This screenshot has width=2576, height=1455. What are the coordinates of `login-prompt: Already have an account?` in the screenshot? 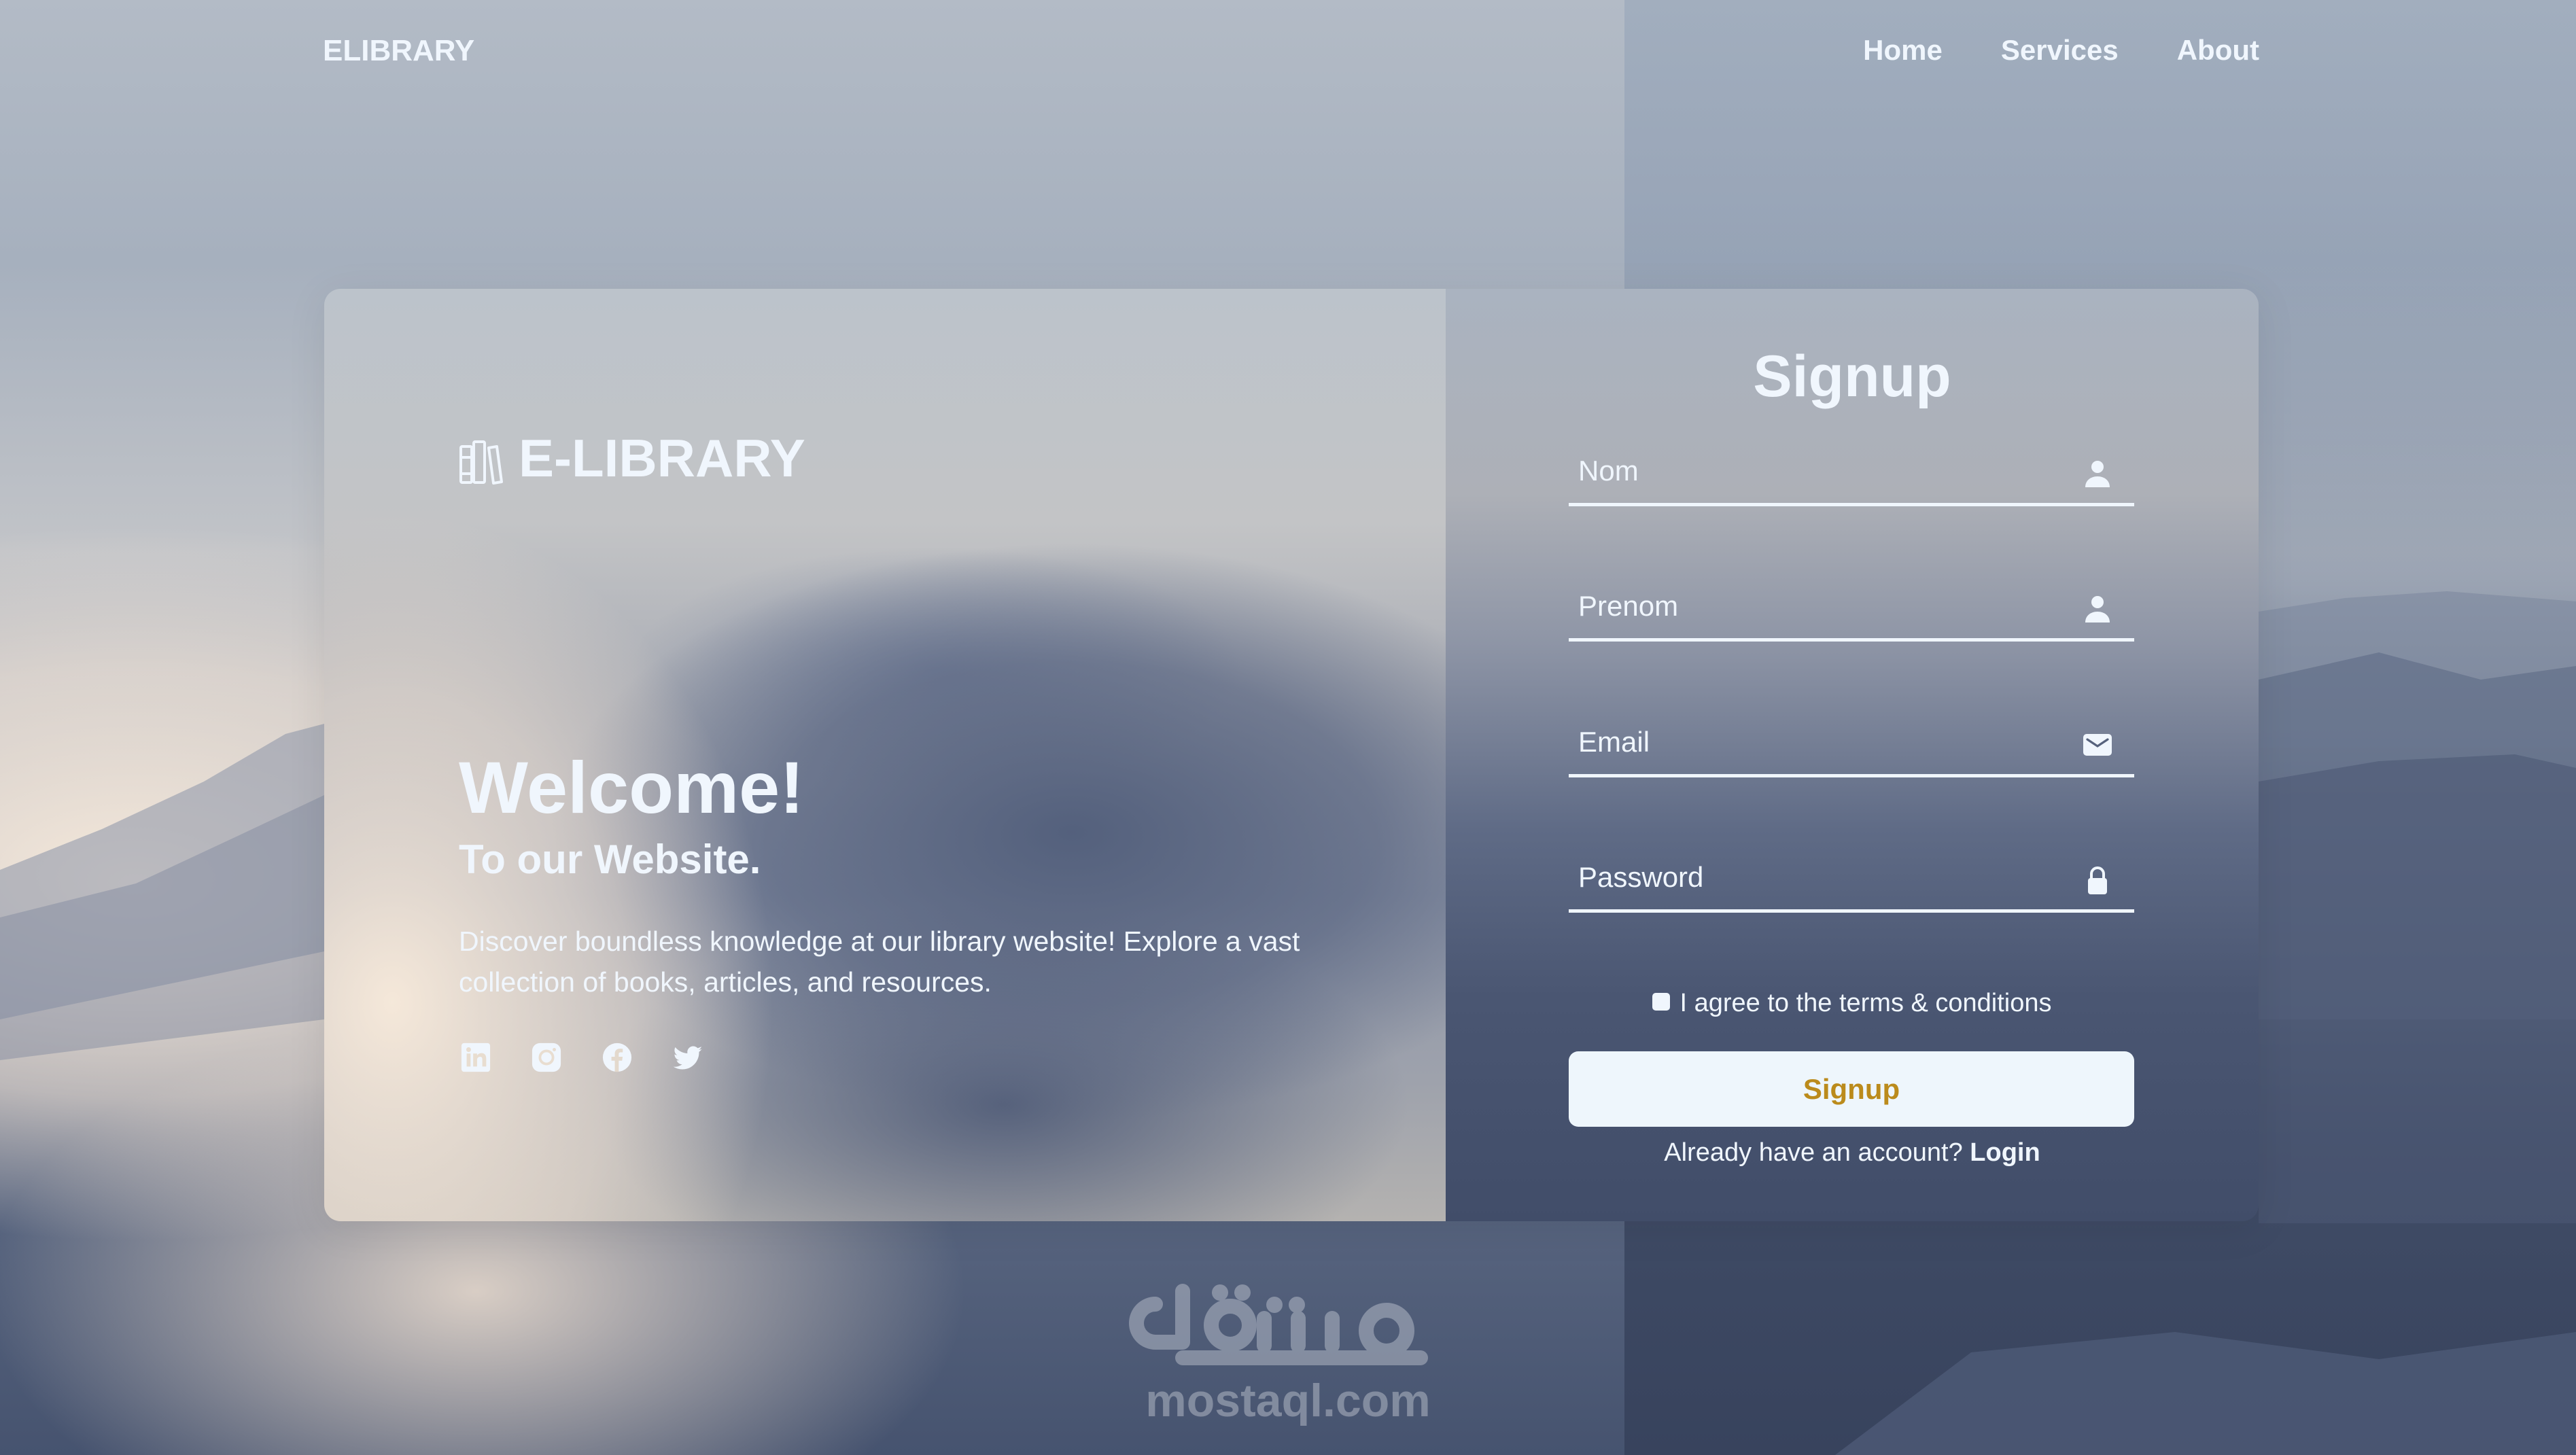 It's located at (1813, 1153).